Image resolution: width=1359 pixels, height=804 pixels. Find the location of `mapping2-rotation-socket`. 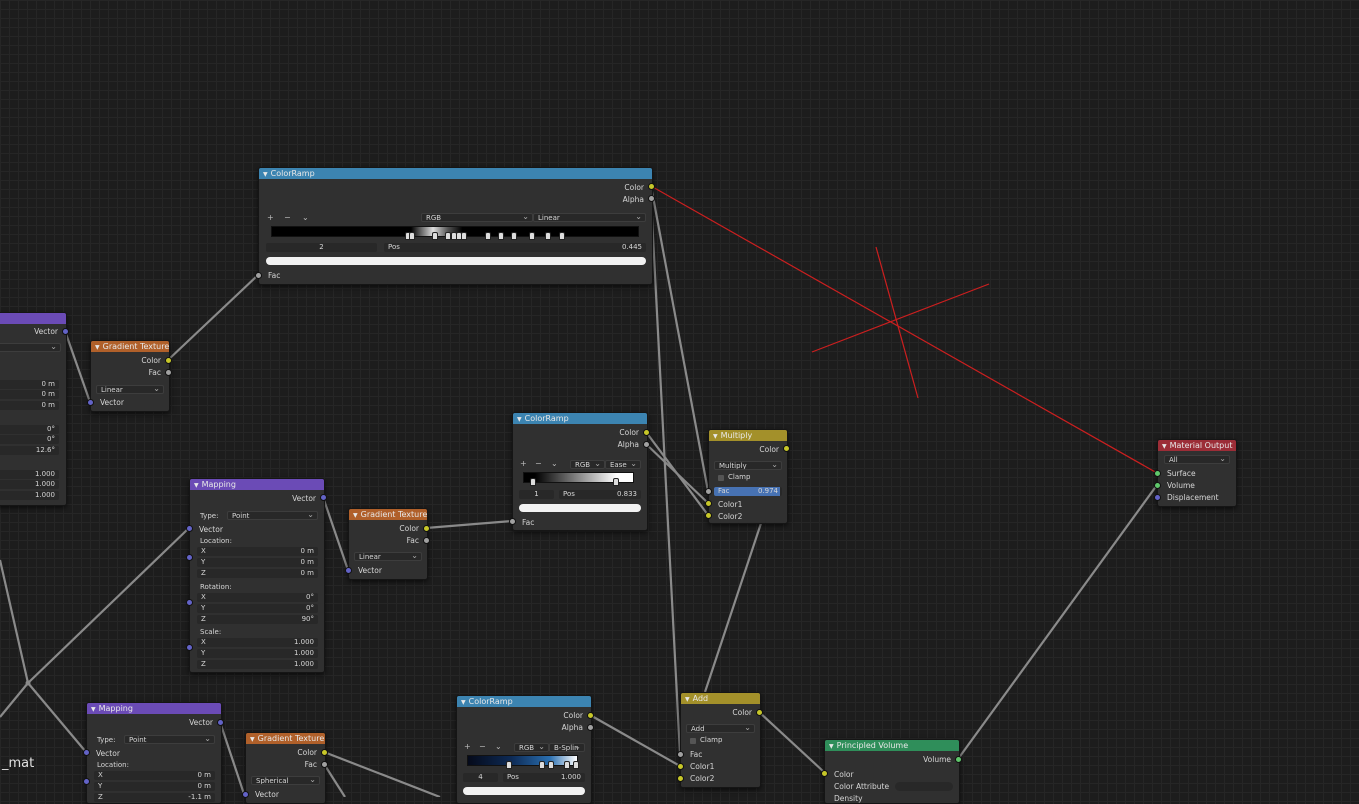

mapping2-rotation-socket is located at coordinates (189, 602).